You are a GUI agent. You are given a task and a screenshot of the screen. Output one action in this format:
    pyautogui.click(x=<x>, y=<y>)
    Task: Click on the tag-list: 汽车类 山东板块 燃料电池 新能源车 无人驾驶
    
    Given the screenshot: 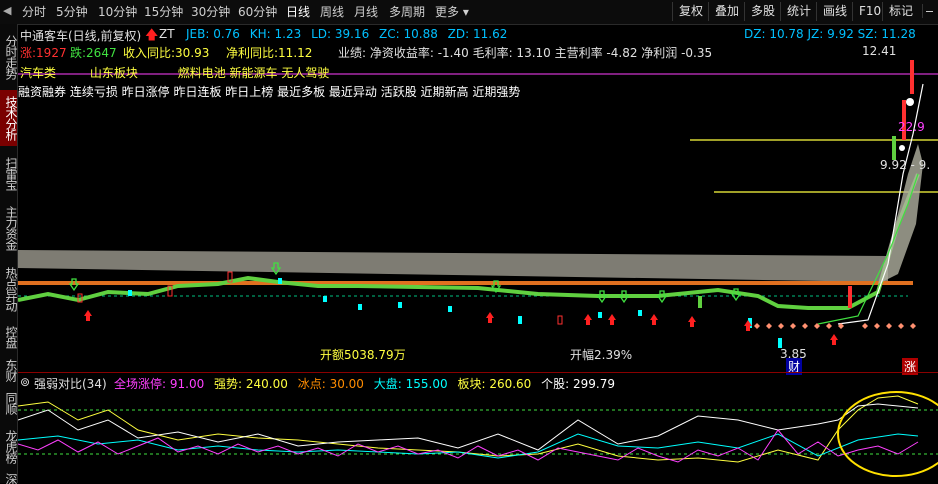 What is the action you would take?
    pyautogui.click(x=174, y=72)
    